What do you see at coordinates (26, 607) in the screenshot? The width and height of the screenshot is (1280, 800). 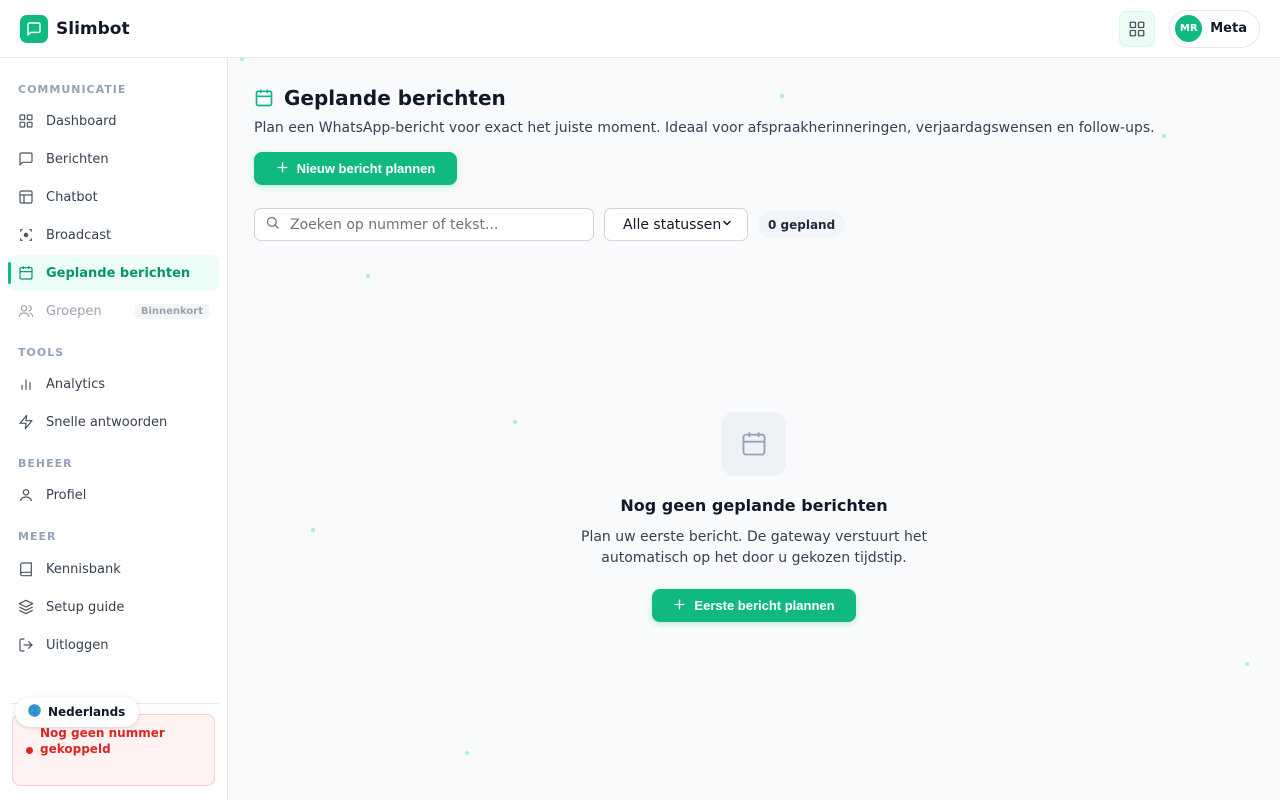 I see `layers-icon` at bounding box center [26, 607].